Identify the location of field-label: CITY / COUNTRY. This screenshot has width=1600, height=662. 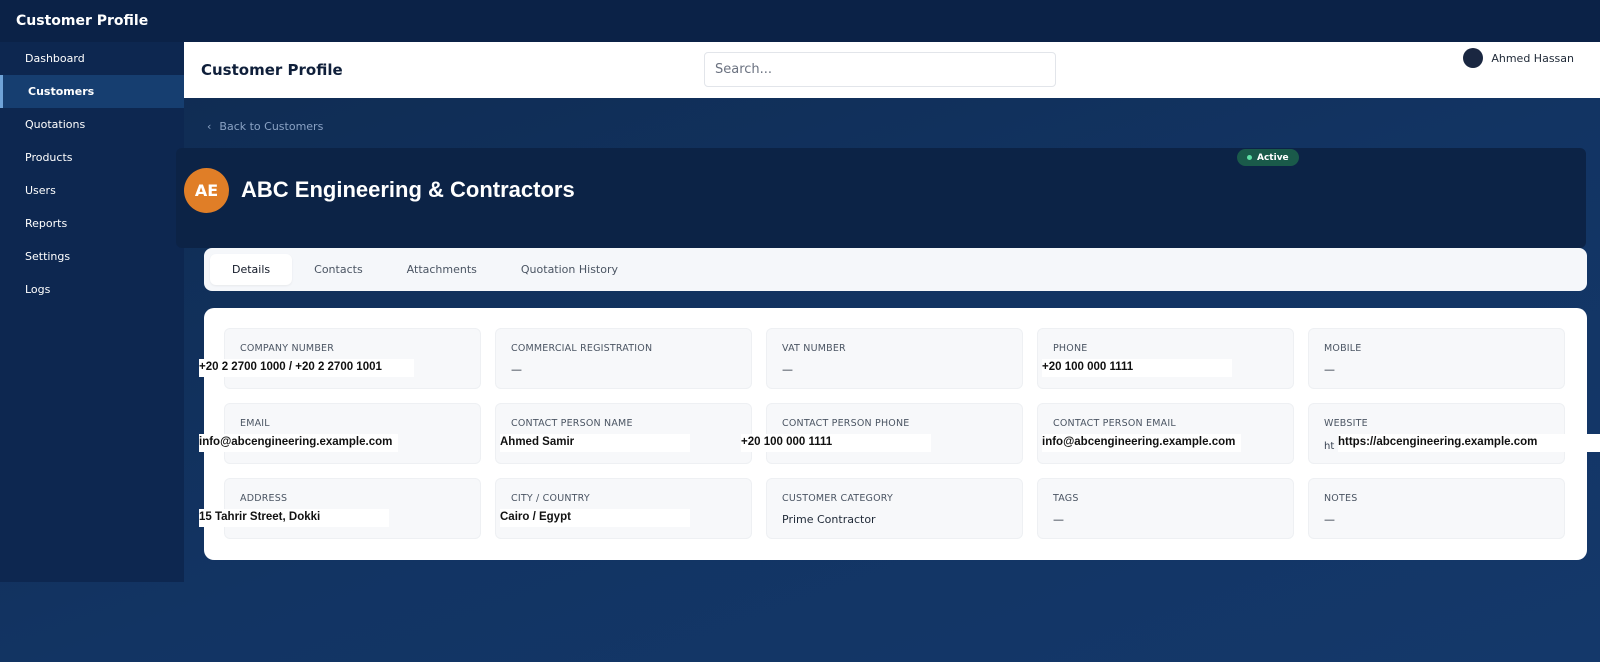
(550, 498).